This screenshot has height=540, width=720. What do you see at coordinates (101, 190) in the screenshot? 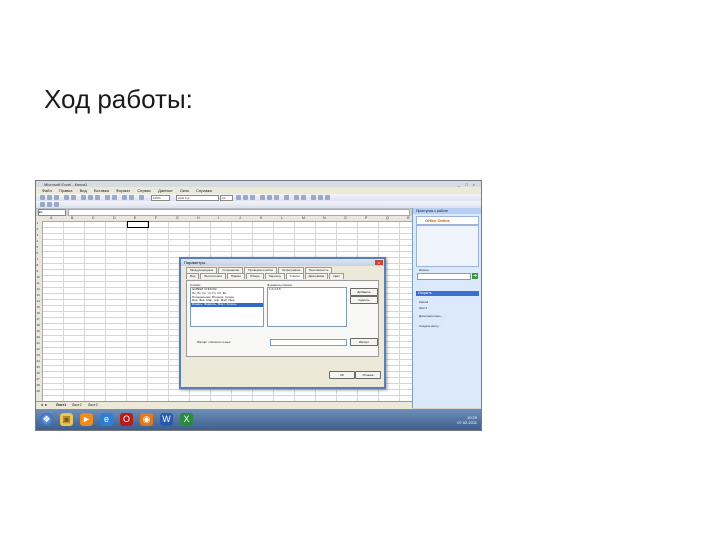
I see `menu-item-insert: Вставка` at bounding box center [101, 190].